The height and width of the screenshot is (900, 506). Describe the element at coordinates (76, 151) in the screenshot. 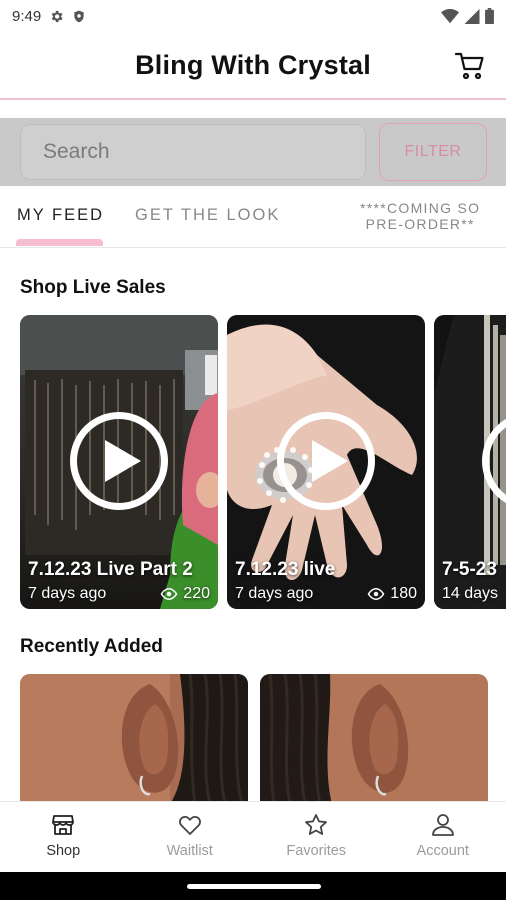

I see `search-placeholder: Search` at that location.